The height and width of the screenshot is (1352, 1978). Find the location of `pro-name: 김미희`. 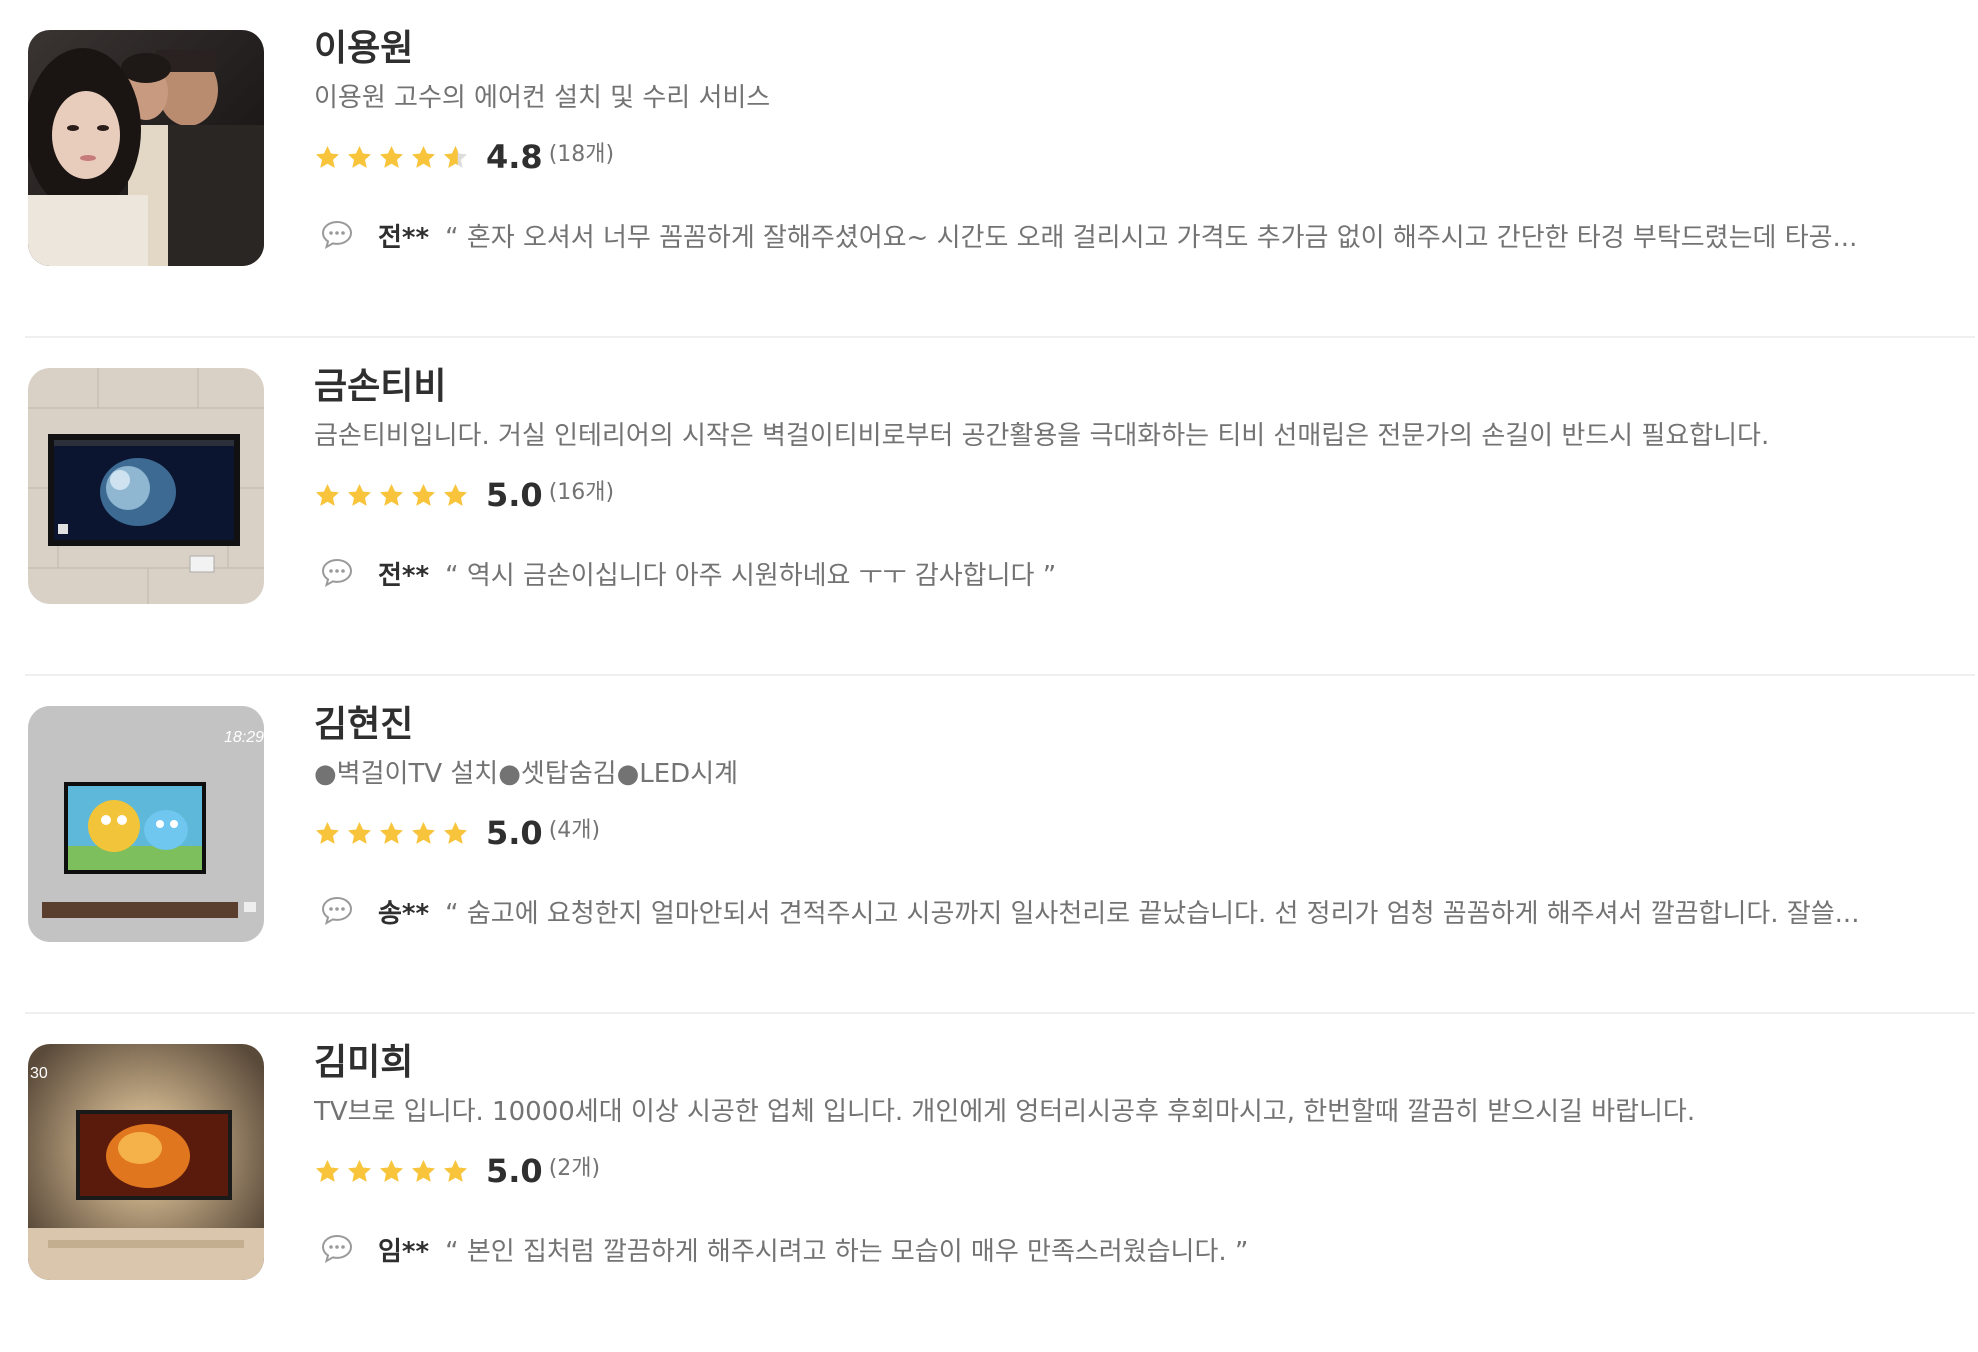

pro-name: 김미희 is located at coordinates (1144, 1063).